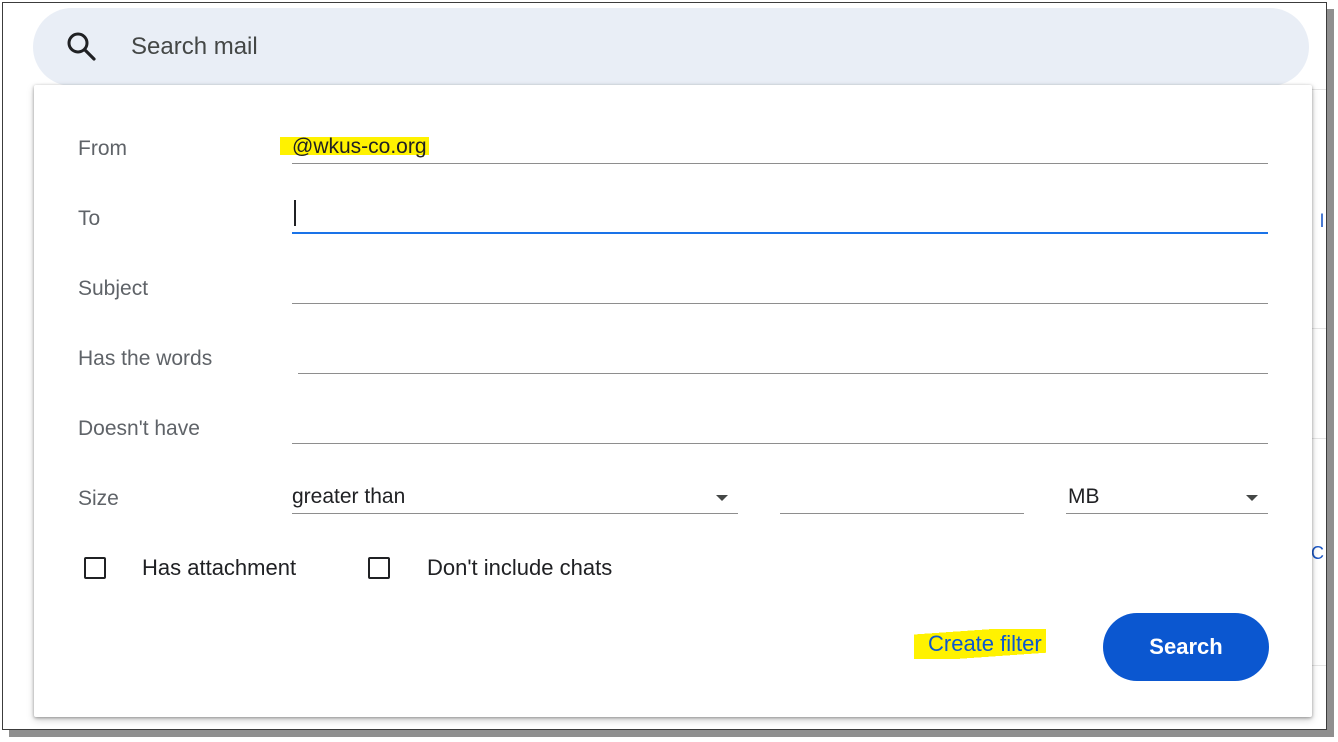  What do you see at coordinates (1317, 553) in the screenshot?
I see `background-text-fragment: C` at bounding box center [1317, 553].